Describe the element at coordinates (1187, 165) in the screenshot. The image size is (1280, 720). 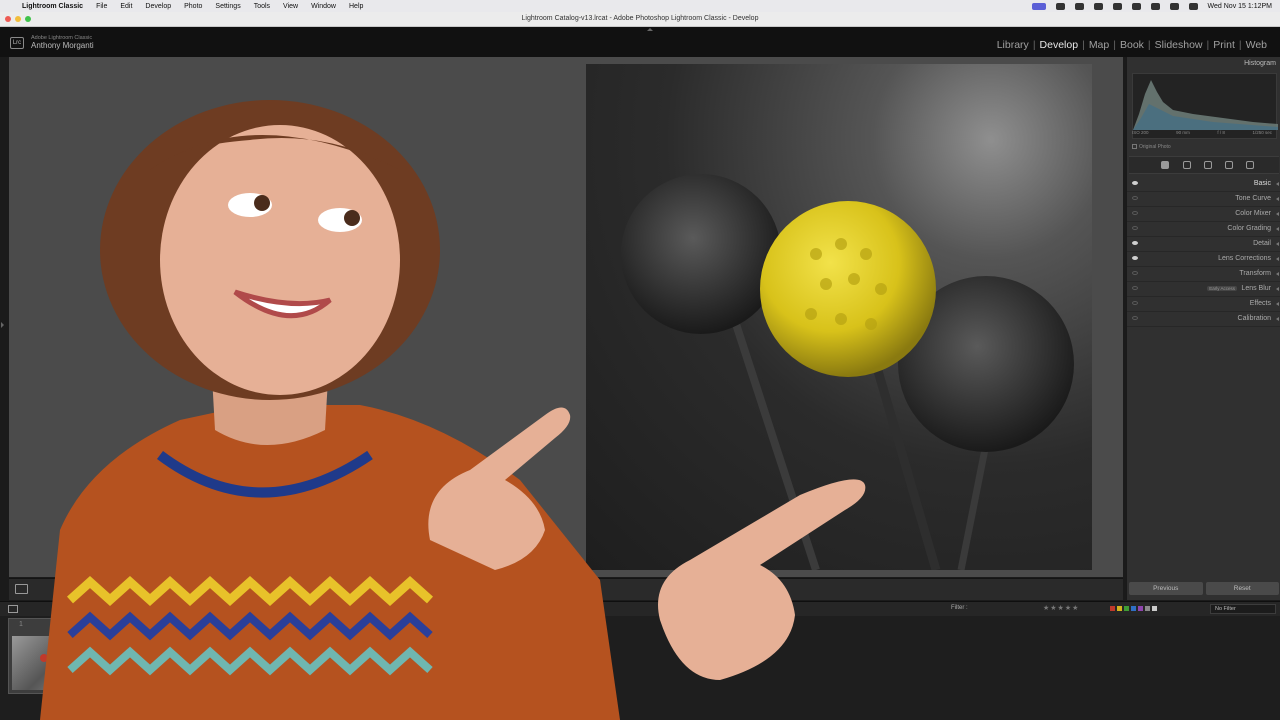
I see `crop-icon` at that location.